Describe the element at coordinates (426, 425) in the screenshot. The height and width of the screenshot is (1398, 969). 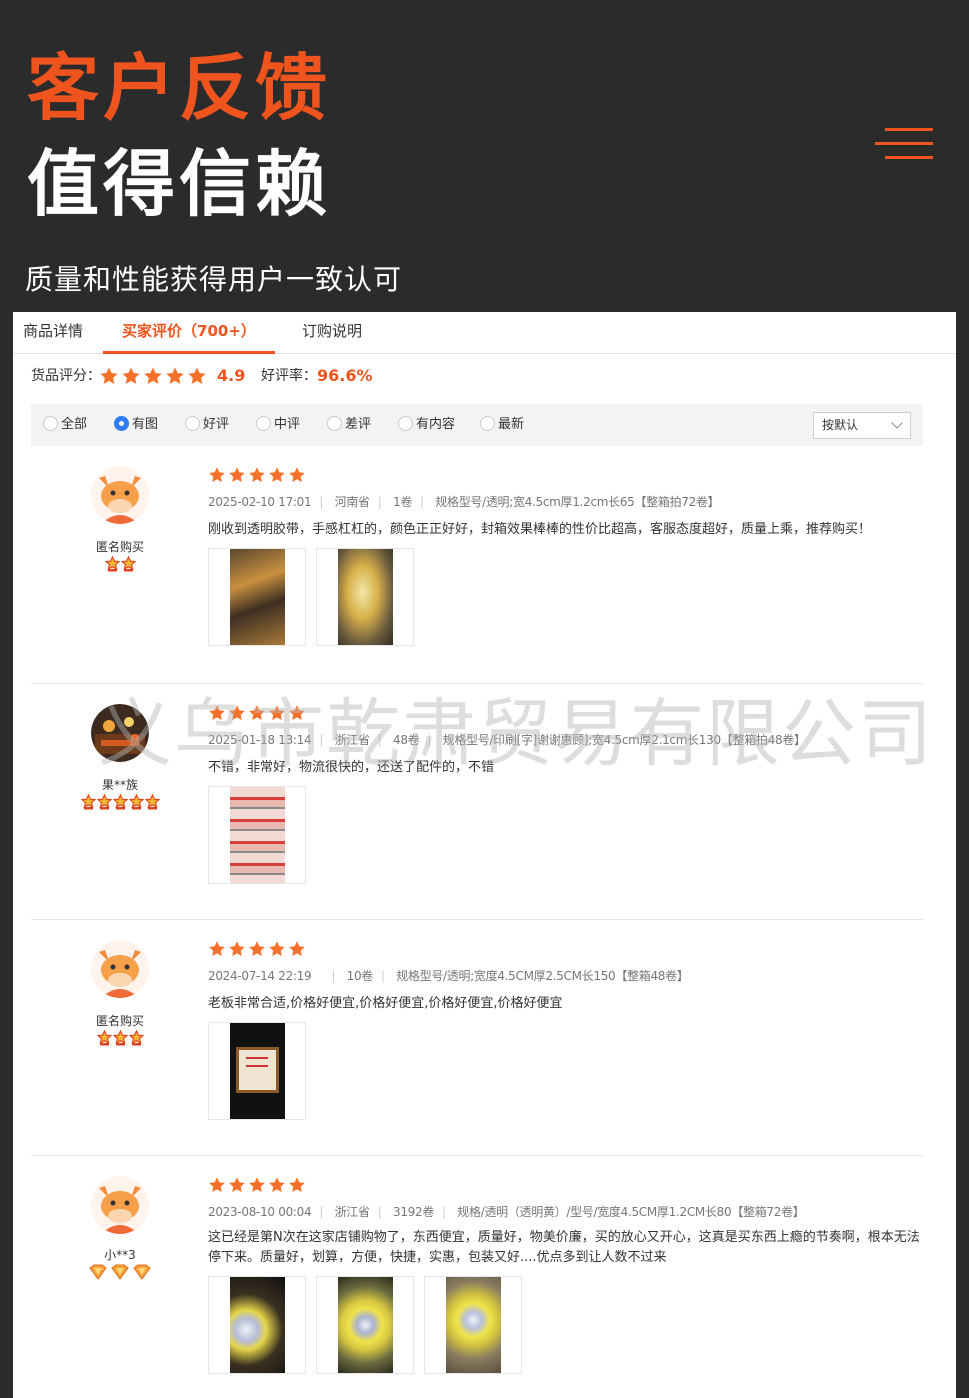
I see `filter-with-content: 有内容` at that location.